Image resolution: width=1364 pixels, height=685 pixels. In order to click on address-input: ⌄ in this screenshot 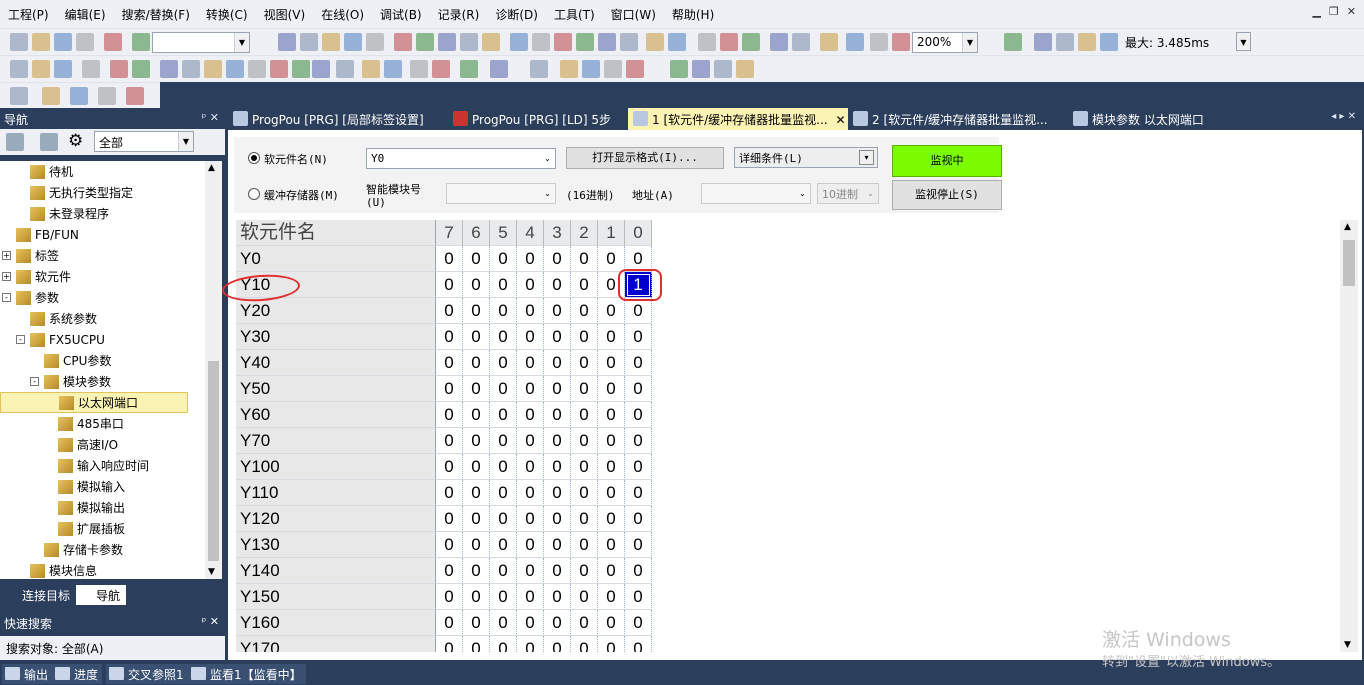, I will do `click(756, 193)`.